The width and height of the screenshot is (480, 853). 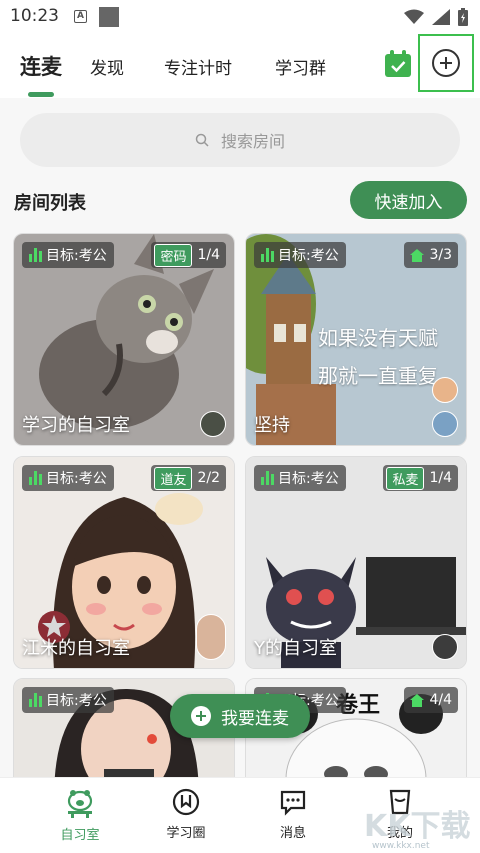 What do you see at coordinates (41, 94) in the screenshot?
I see `active-tab-indicator` at bounding box center [41, 94].